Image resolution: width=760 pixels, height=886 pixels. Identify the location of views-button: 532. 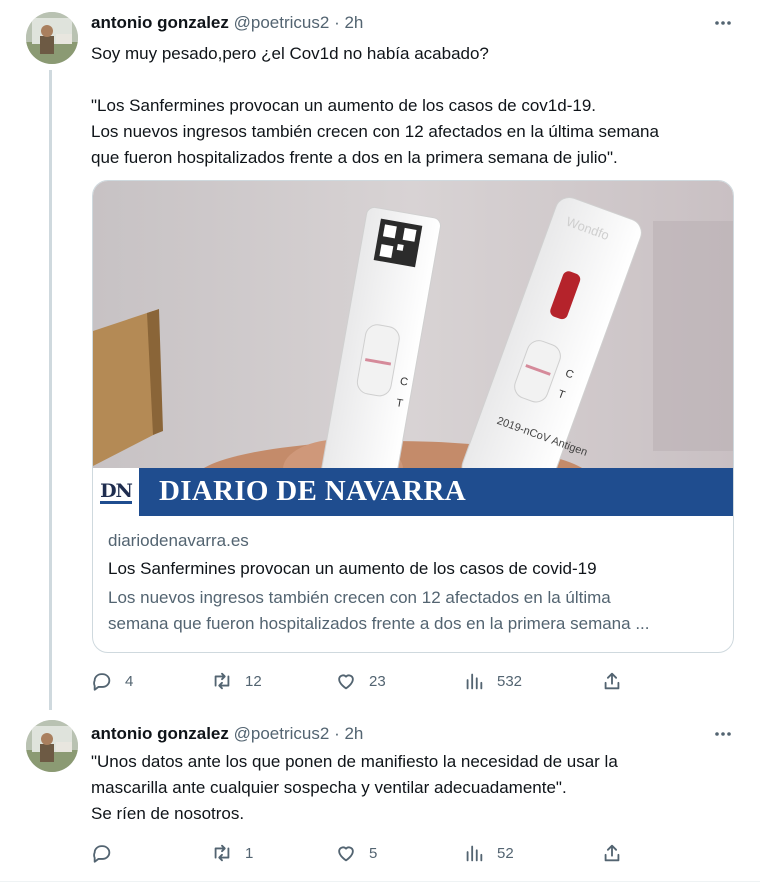
(492, 681).